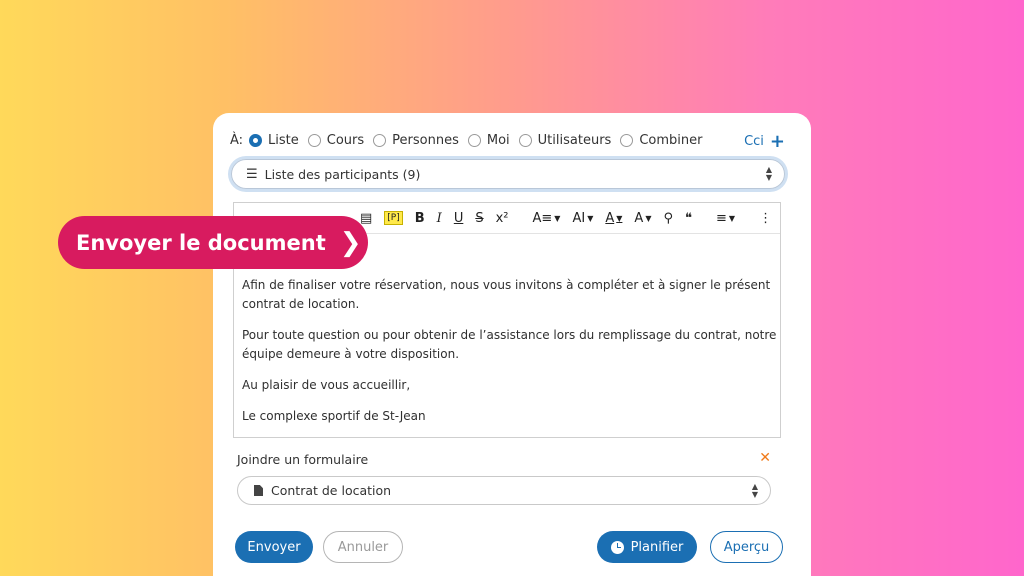 The width and height of the screenshot is (1024, 576). Describe the element at coordinates (479, 218) in the screenshot. I see `strikethrough-button: S` at that location.